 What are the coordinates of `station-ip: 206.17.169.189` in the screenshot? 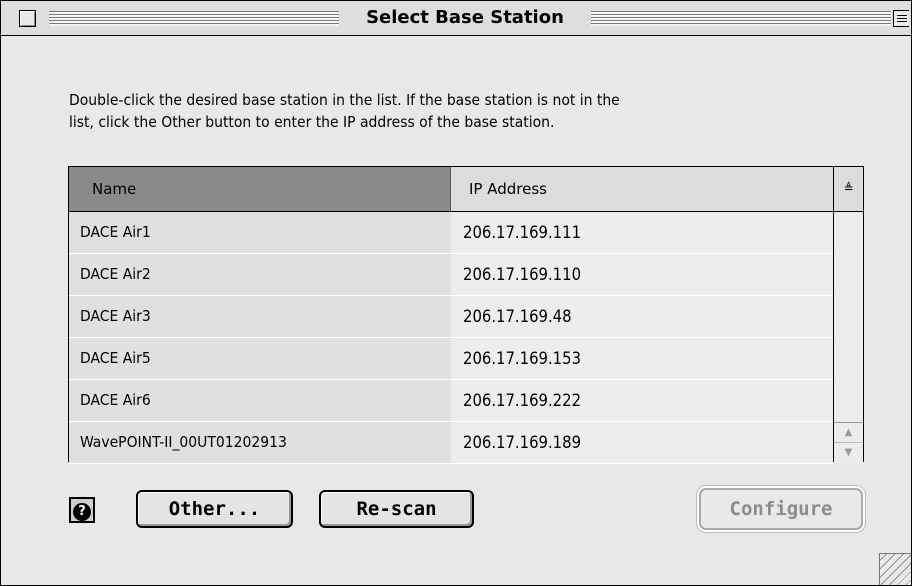 It's located at (642, 442).